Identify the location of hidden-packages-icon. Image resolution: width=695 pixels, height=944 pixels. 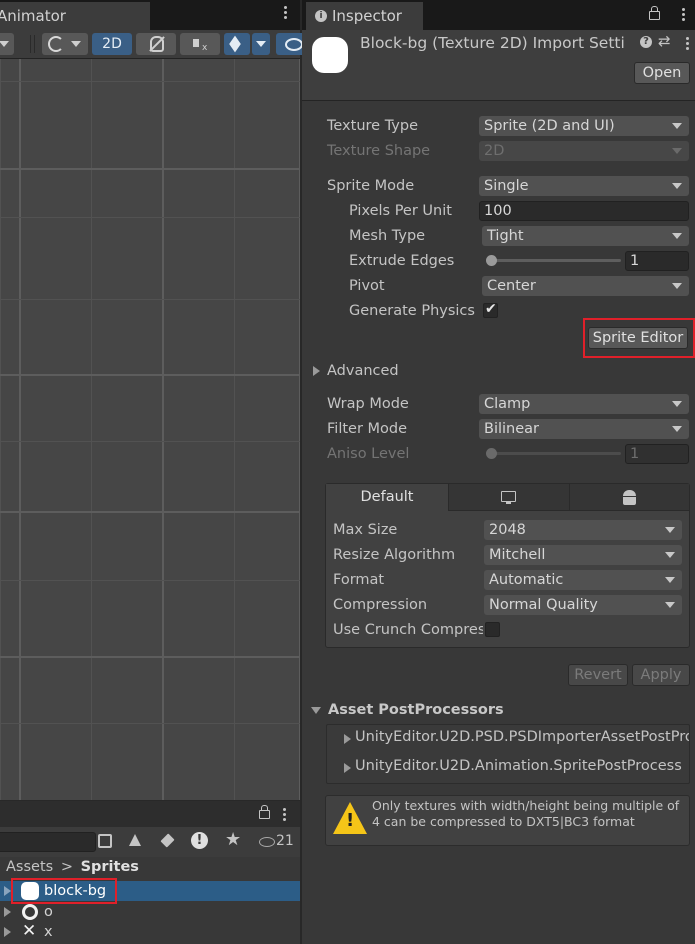
(267, 842).